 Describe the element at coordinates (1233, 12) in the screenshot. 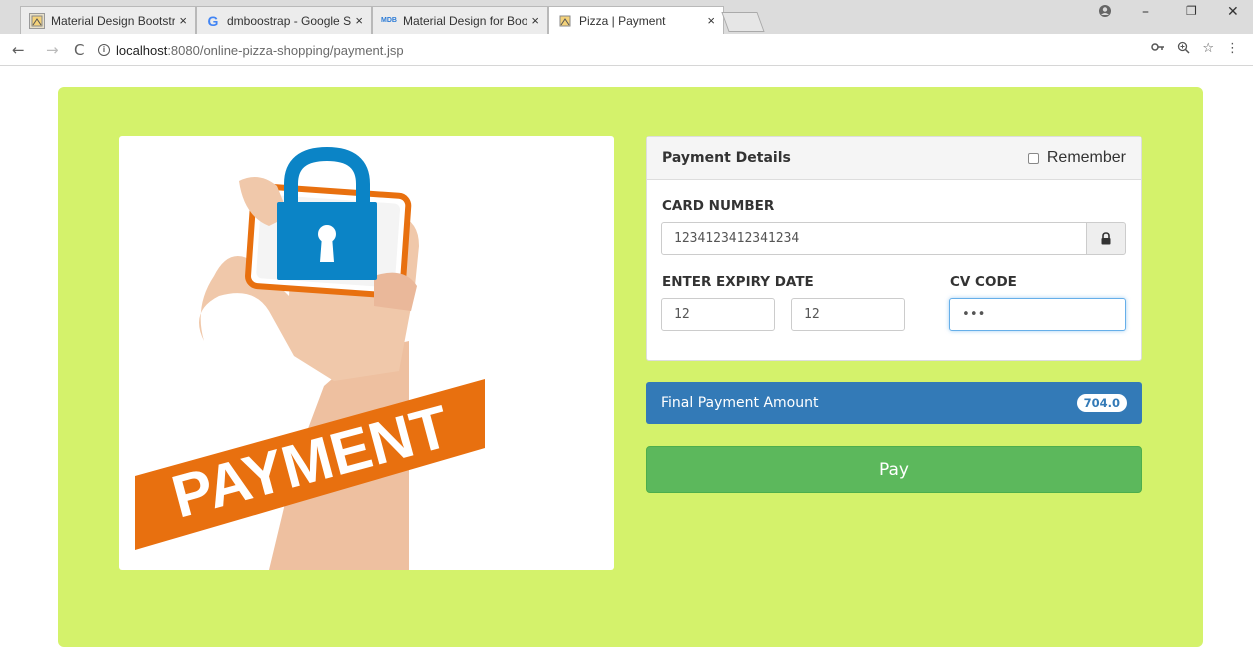

I see `window-close-icon: ✕` at that location.